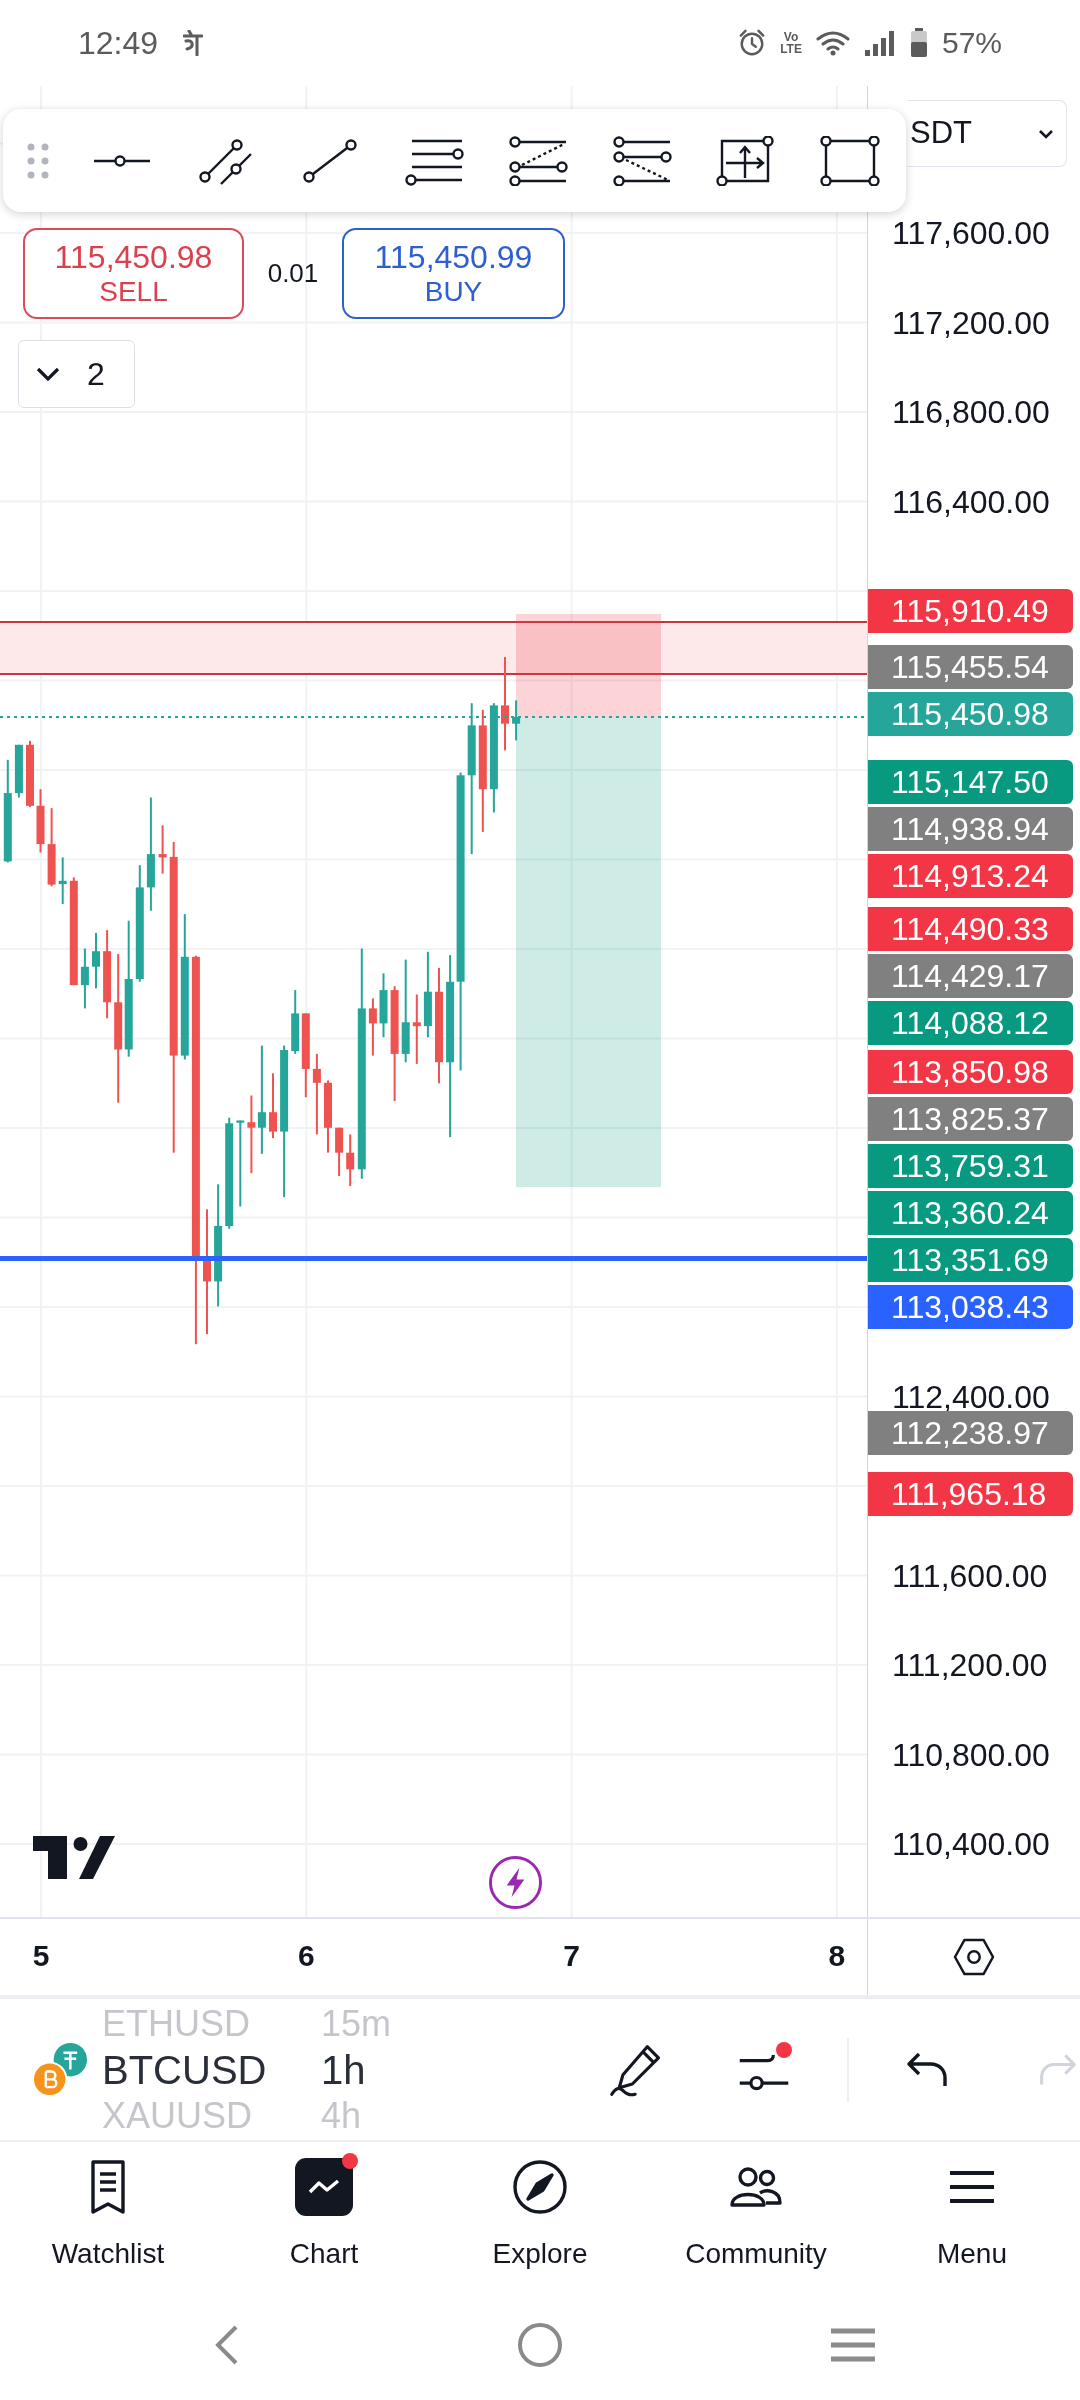 This screenshot has height=2400, width=1080. What do you see at coordinates (832, 43) in the screenshot?
I see `wifi-icon` at bounding box center [832, 43].